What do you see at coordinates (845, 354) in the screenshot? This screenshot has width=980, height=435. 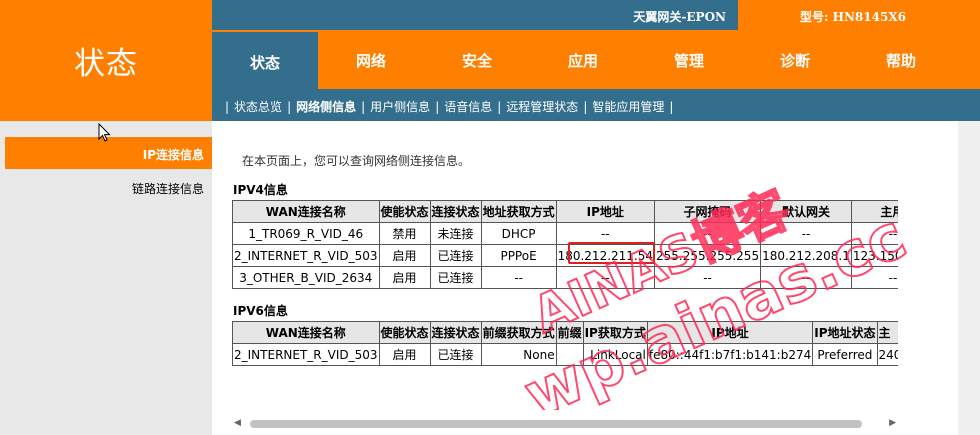 I see `table-cell: Preferred` at bounding box center [845, 354].